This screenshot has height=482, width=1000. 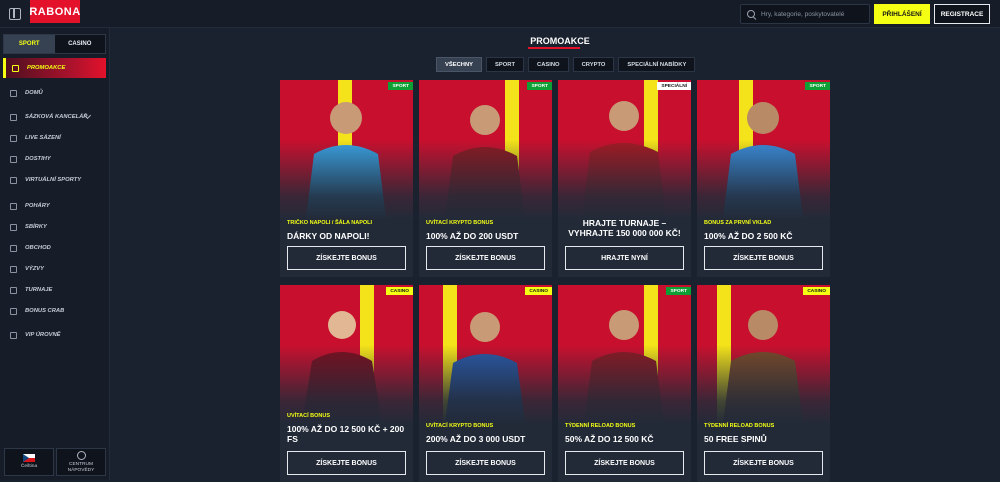 What do you see at coordinates (560, 41) in the screenshot?
I see `page-title: PROMOAKCE` at bounding box center [560, 41].